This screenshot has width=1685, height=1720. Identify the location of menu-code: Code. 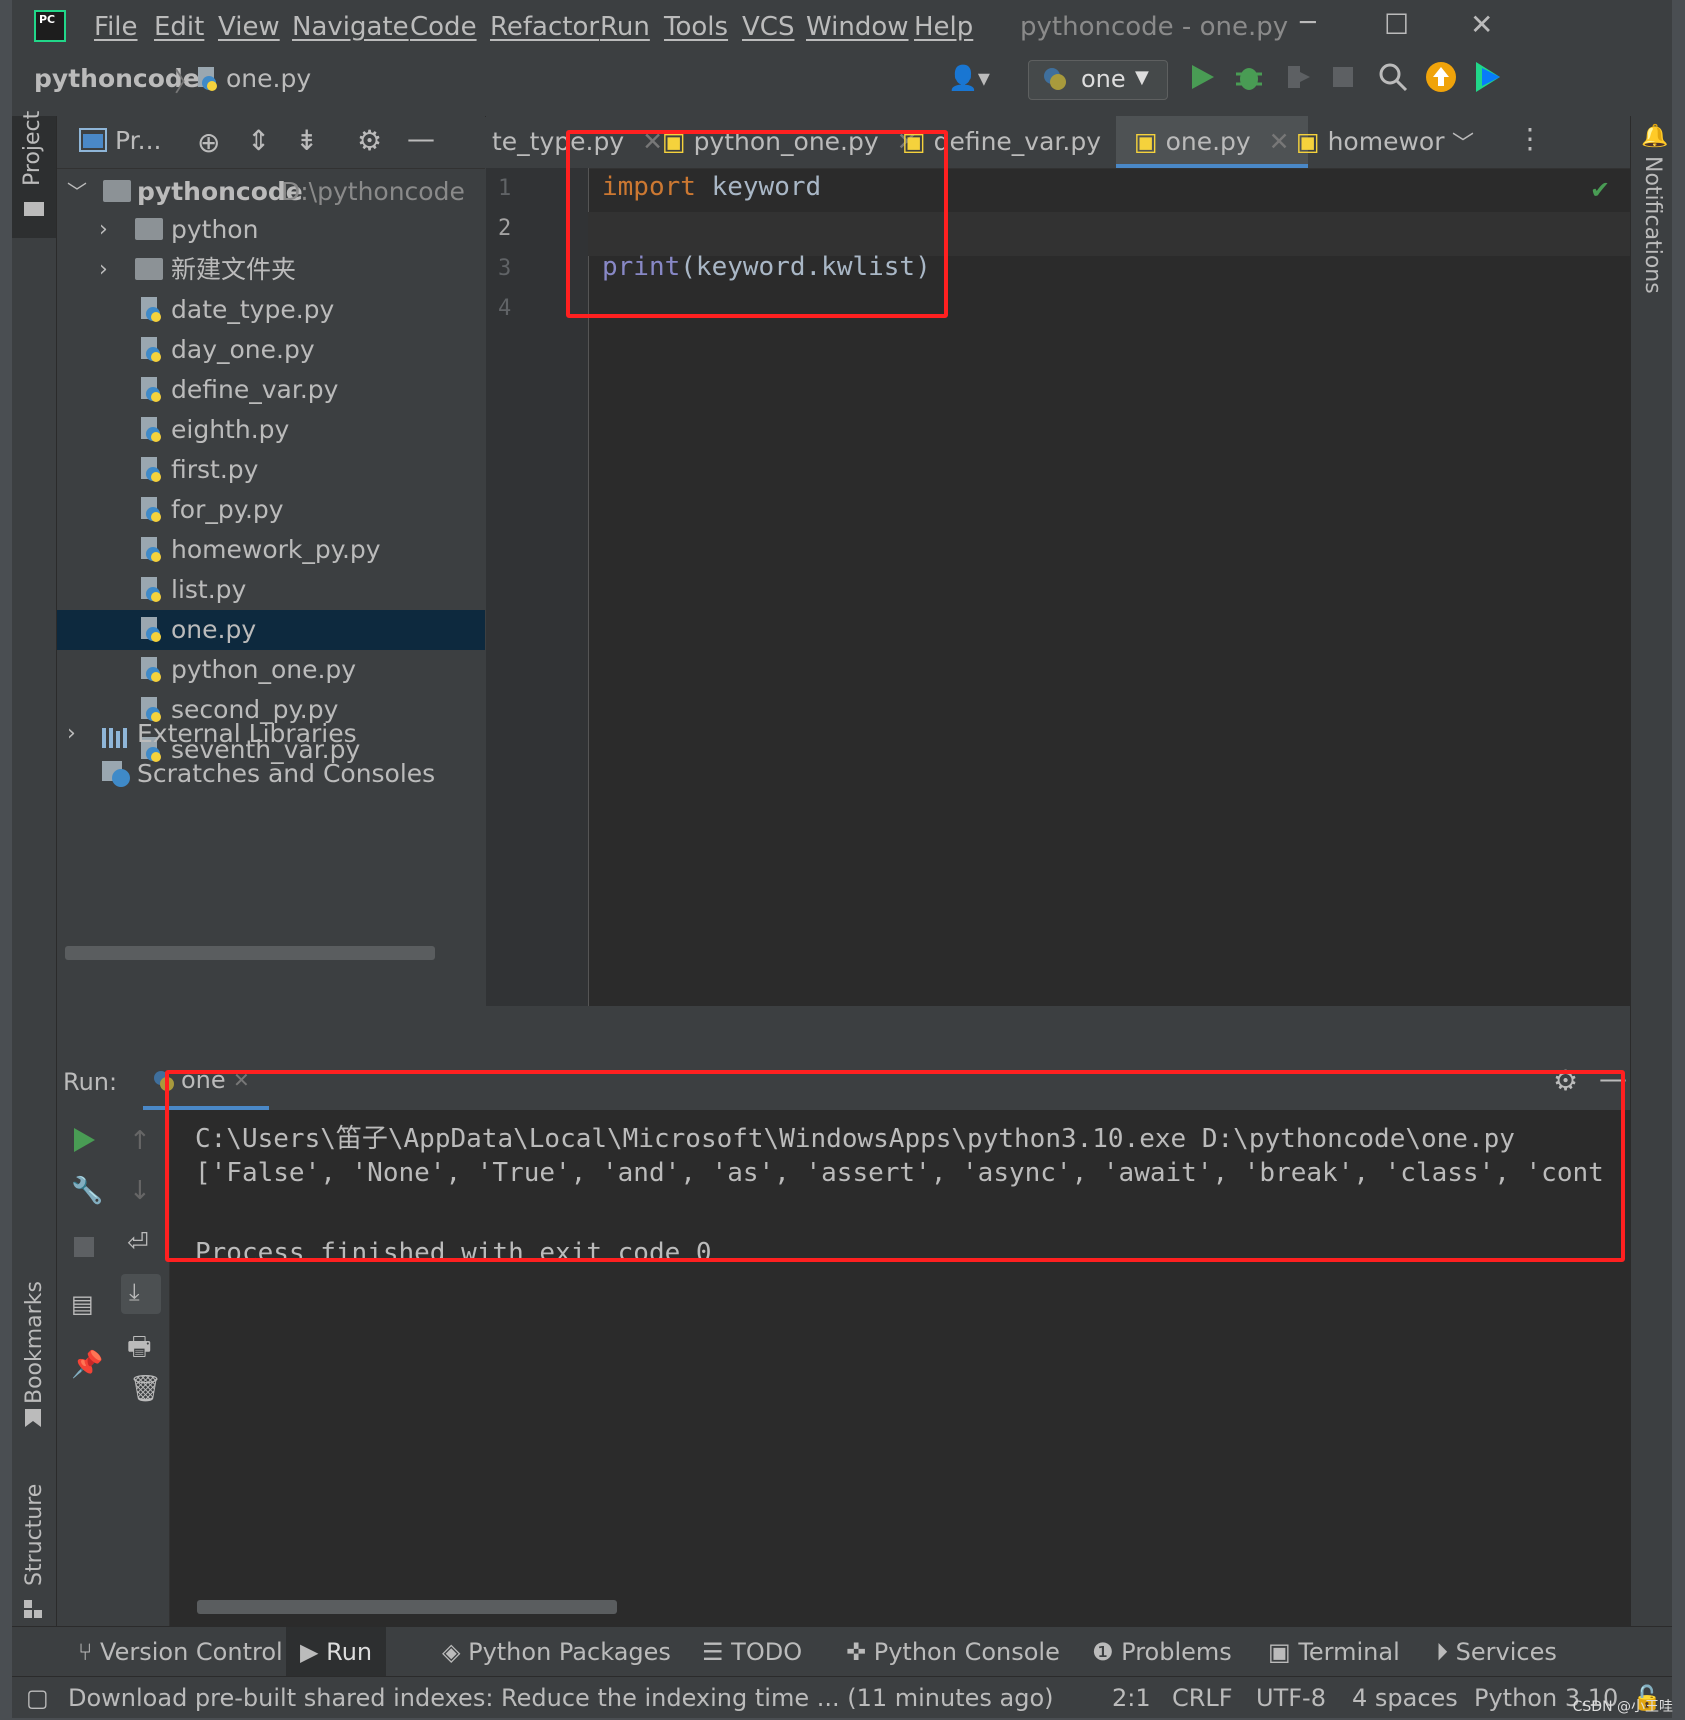
(443, 27).